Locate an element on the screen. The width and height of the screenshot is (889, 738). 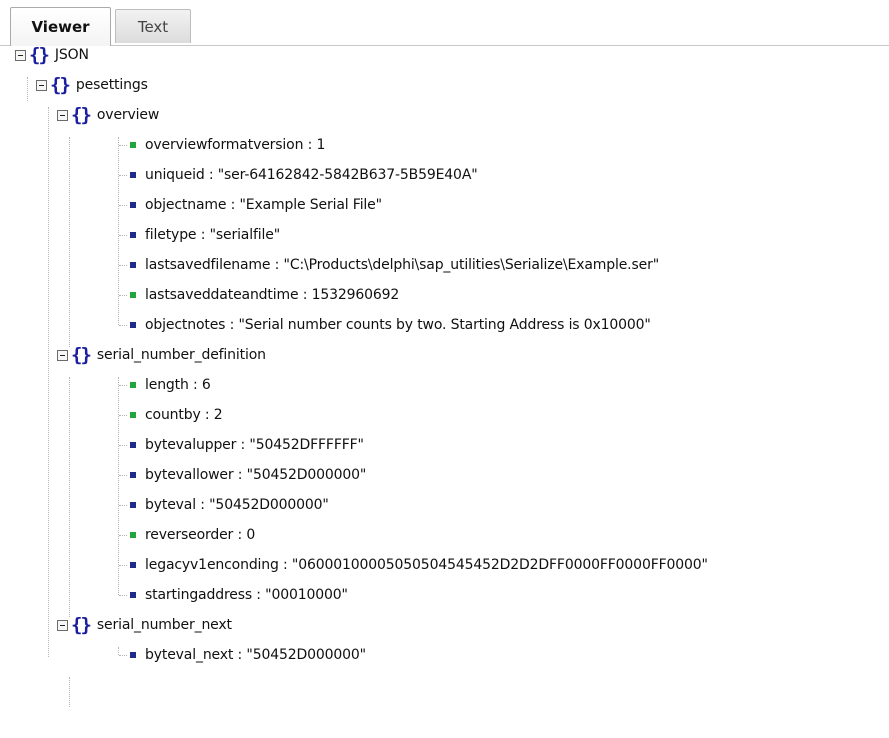
tree-leaf: byteval : "50452D000000" is located at coordinates (229, 505).